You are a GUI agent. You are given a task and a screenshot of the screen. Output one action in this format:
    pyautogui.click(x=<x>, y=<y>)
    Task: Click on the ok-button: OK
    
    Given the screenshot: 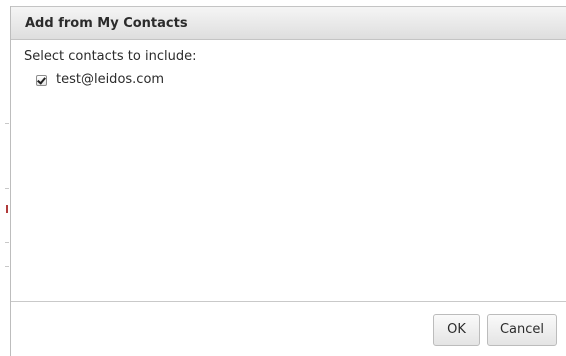 What is the action you would take?
    pyautogui.click(x=456, y=330)
    